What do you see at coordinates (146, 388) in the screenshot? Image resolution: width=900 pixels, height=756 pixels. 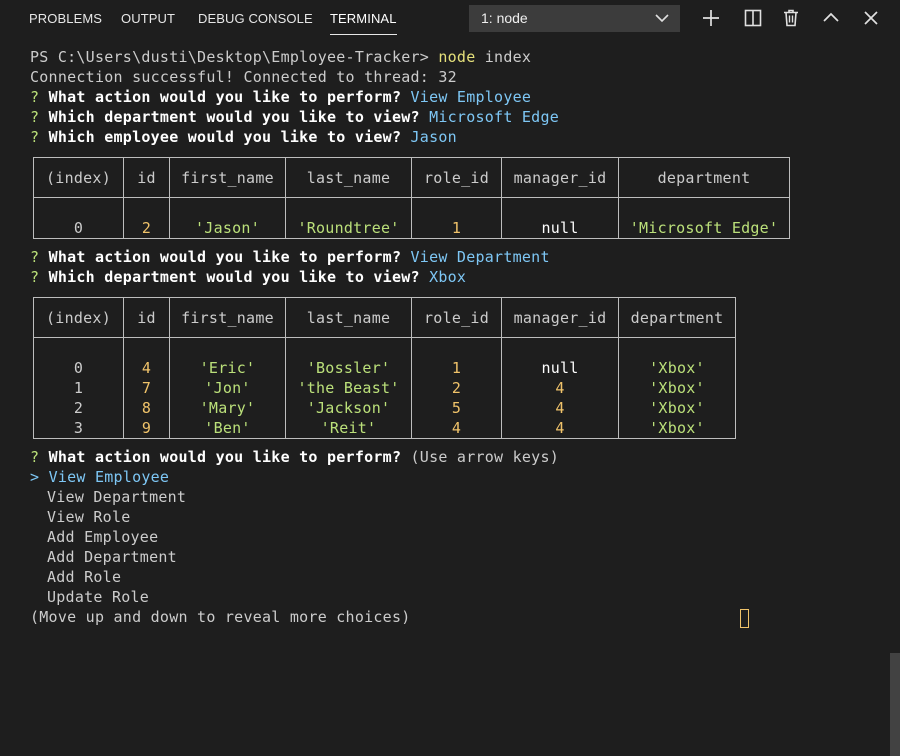 I see `id-cell: 7` at bounding box center [146, 388].